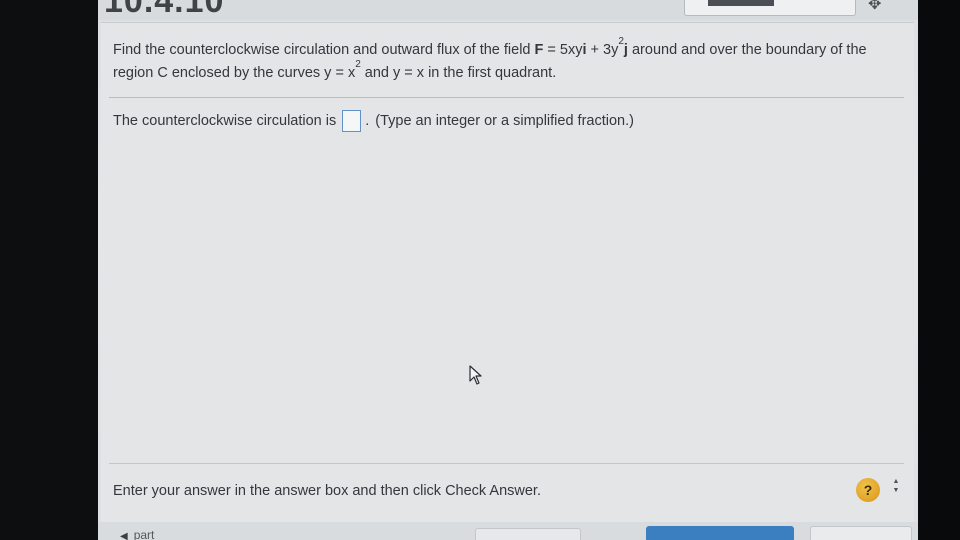 The height and width of the screenshot is (540, 960). Describe the element at coordinates (602, 50) in the screenshot. I see `question-part: + 3y` at that location.